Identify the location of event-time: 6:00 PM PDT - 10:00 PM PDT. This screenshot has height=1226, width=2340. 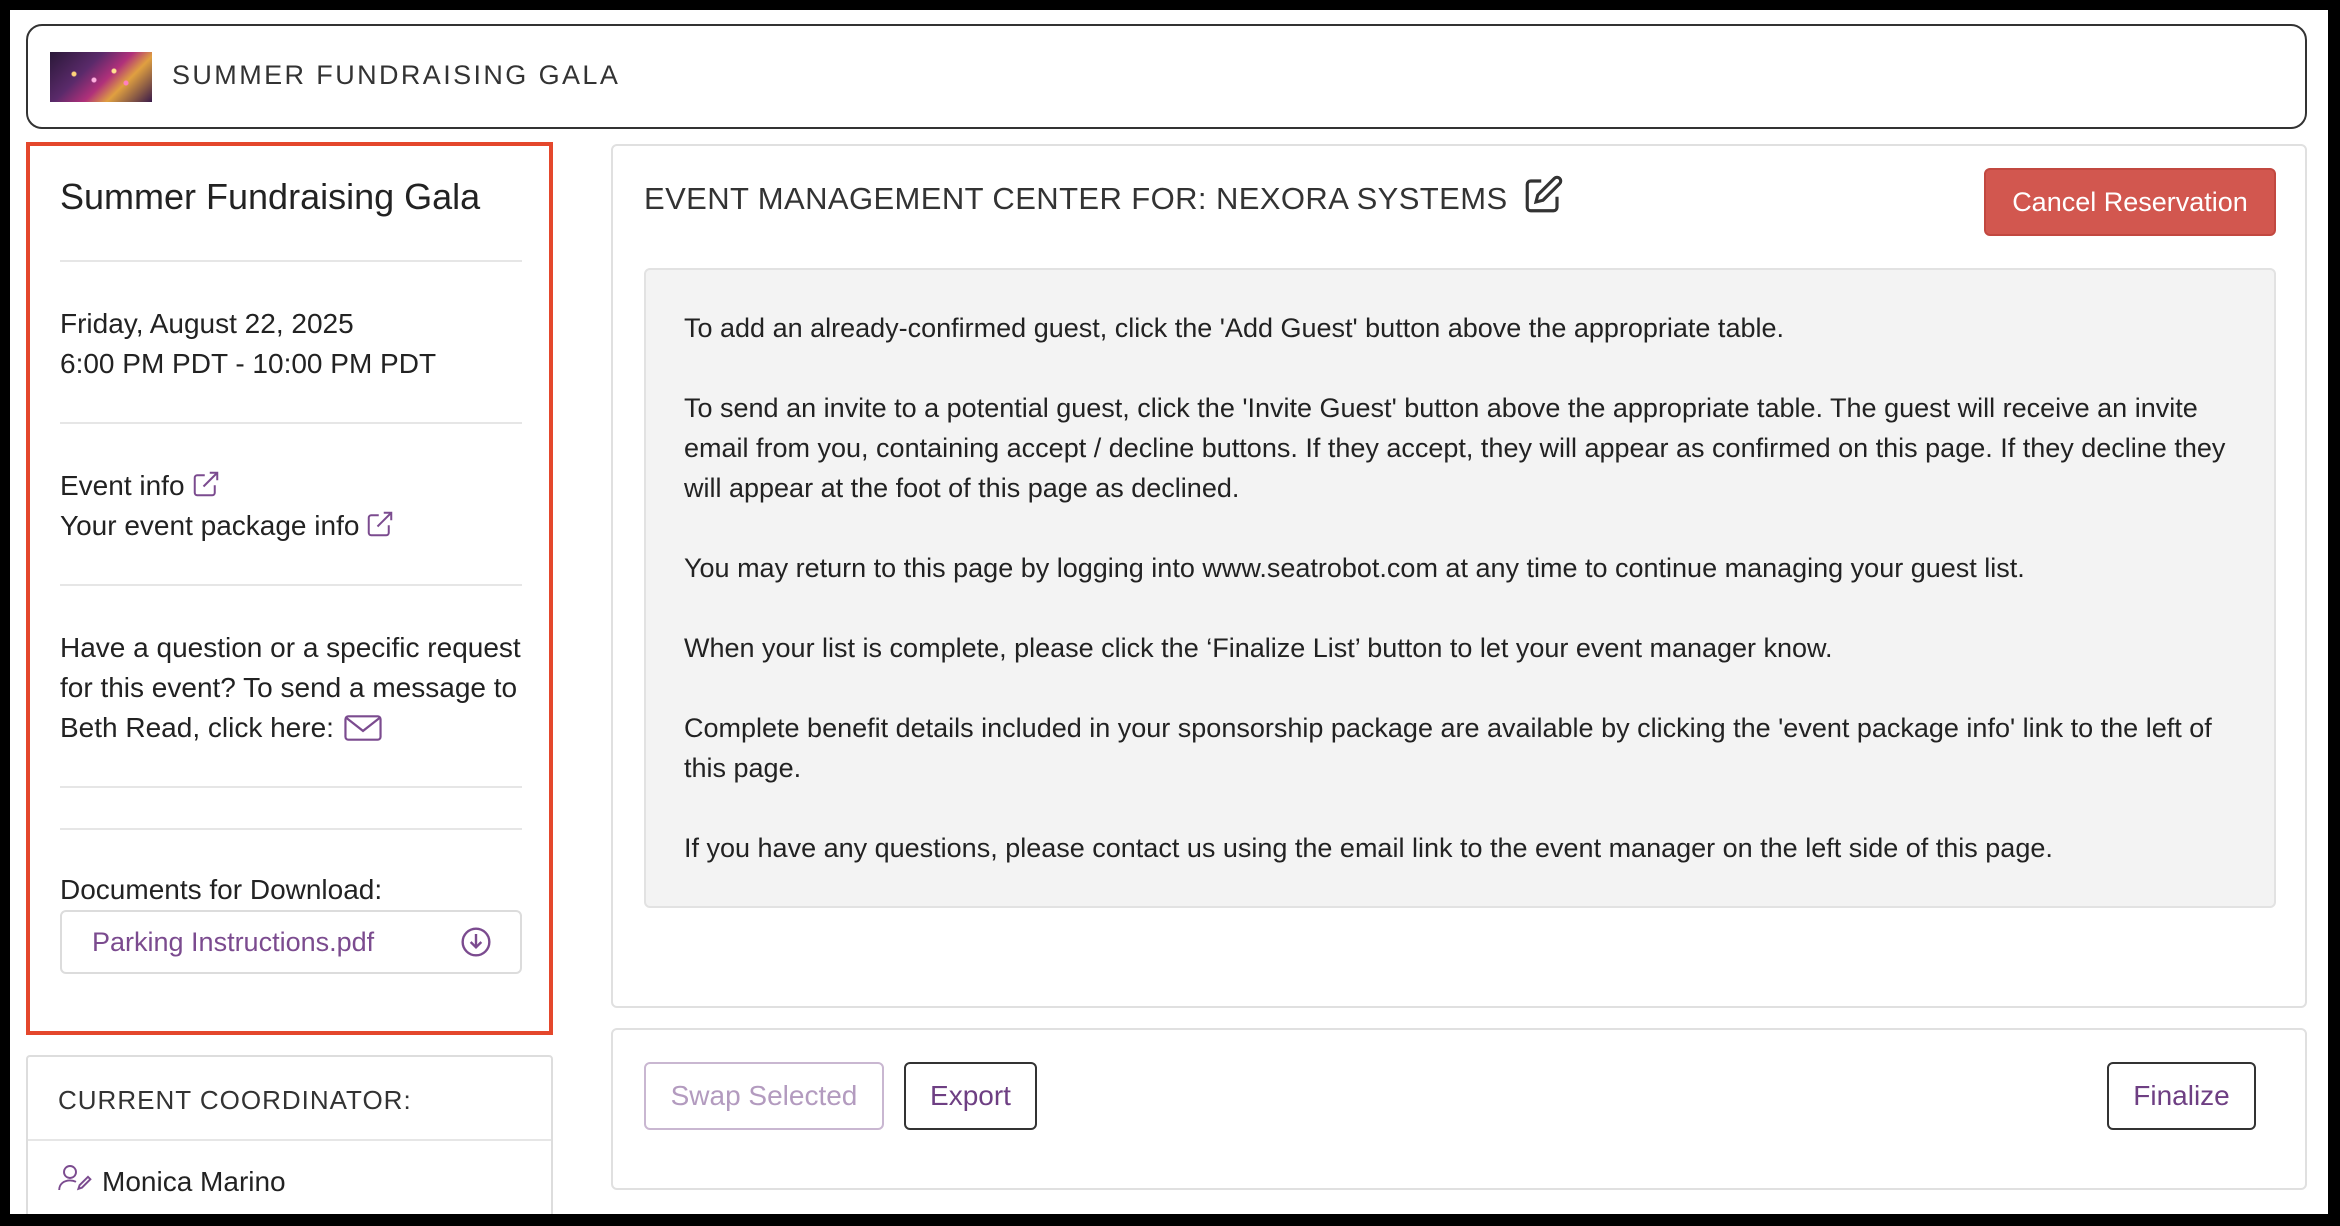
(248, 363).